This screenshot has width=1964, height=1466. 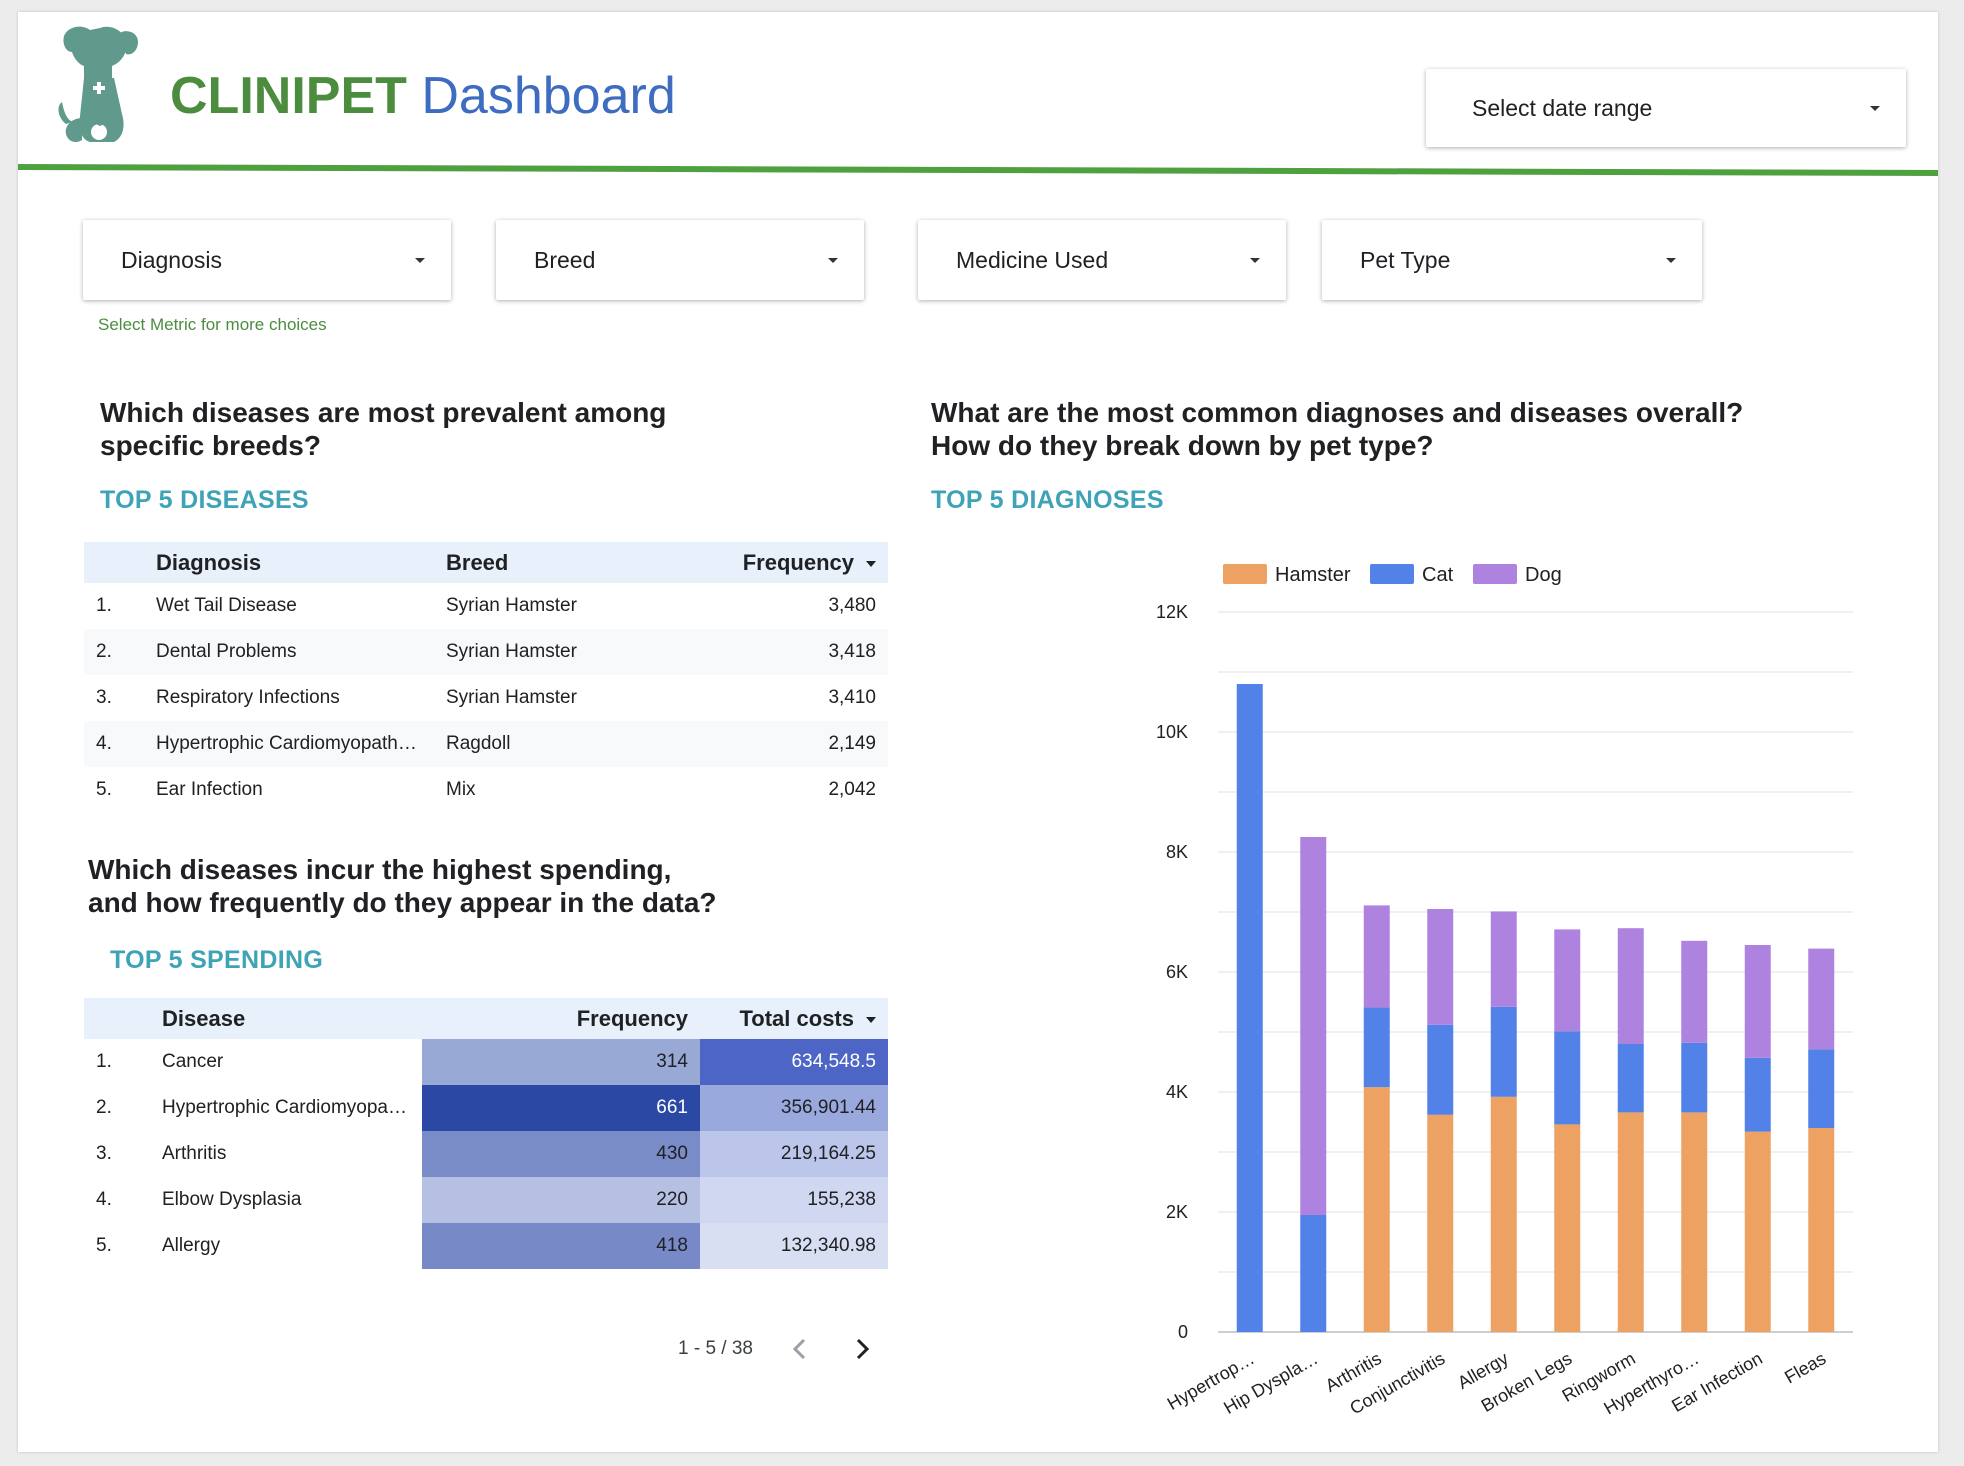 What do you see at coordinates (978, 170) in the screenshot?
I see `header-divider` at bounding box center [978, 170].